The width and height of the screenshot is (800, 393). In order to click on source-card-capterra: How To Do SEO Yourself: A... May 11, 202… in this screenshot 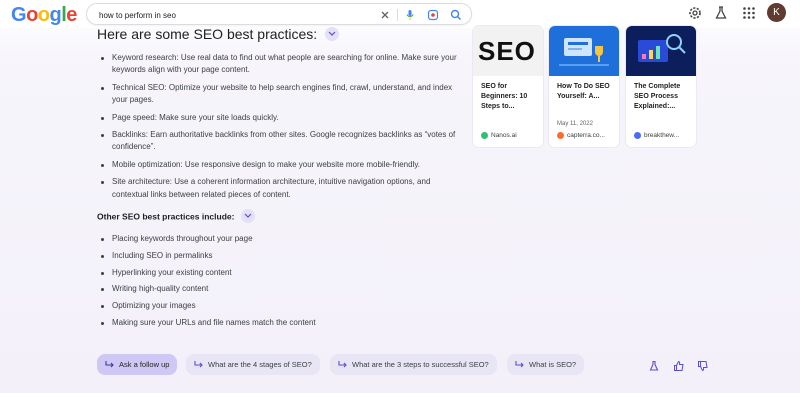, I will do `click(584, 86)`.